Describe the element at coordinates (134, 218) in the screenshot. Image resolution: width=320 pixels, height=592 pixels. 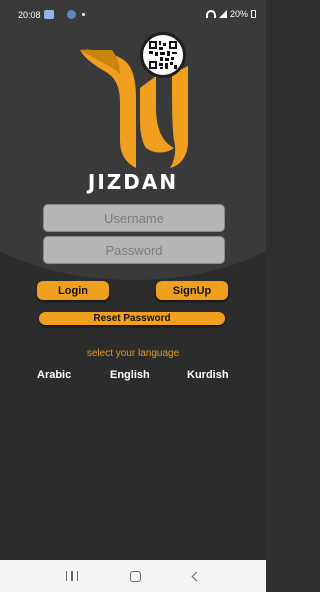
I see `username-input` at that location.